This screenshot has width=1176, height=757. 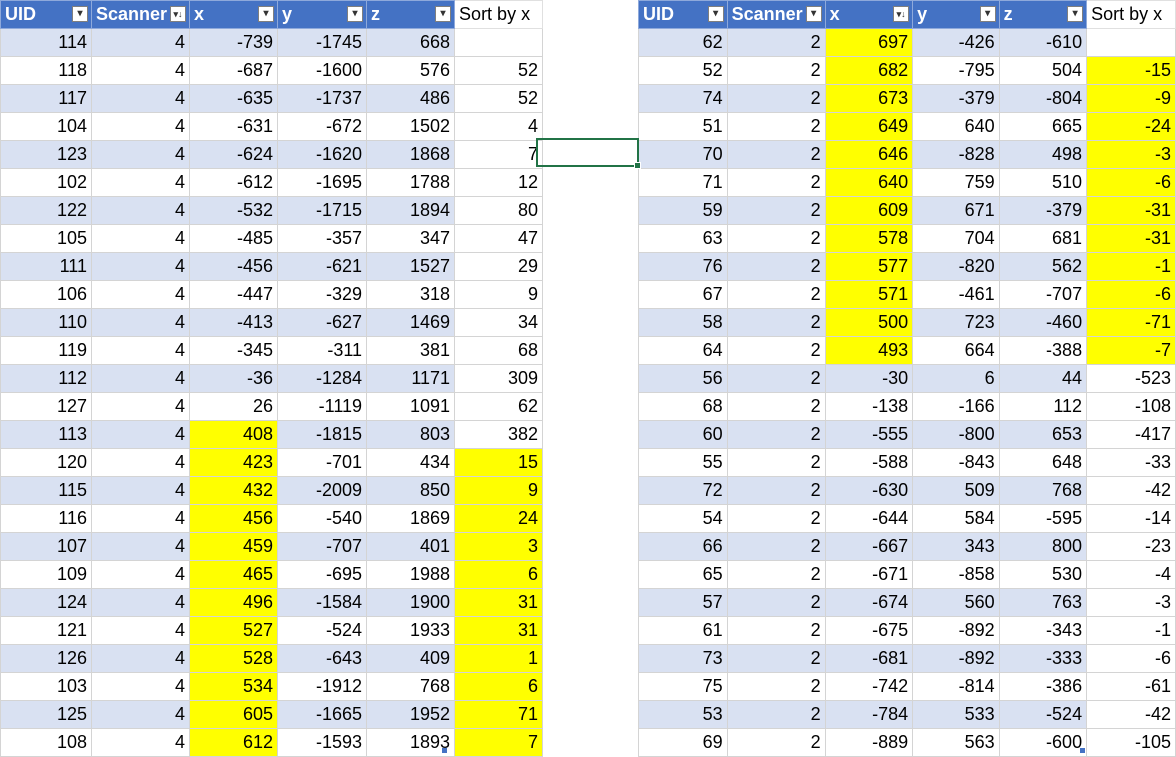 What do you see at coordinates (46, 266) in the screenshot?
I see `cell-uid: 111` at bounding box center [46, 266].